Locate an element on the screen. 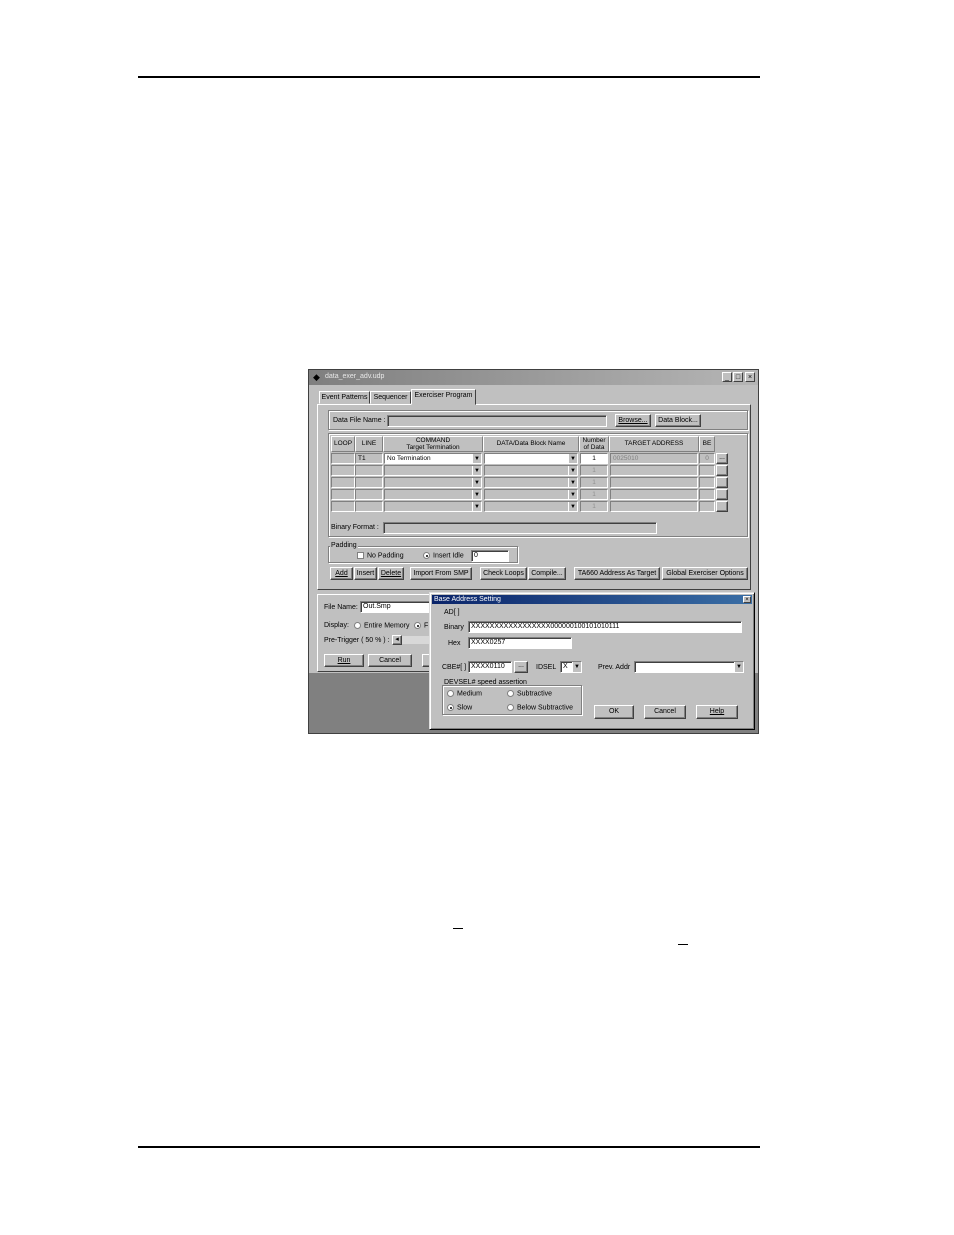 Image resolution: width=954 pixels, height=1235 pixels. col-header-line: LINE is located at coordinates (369, 444).